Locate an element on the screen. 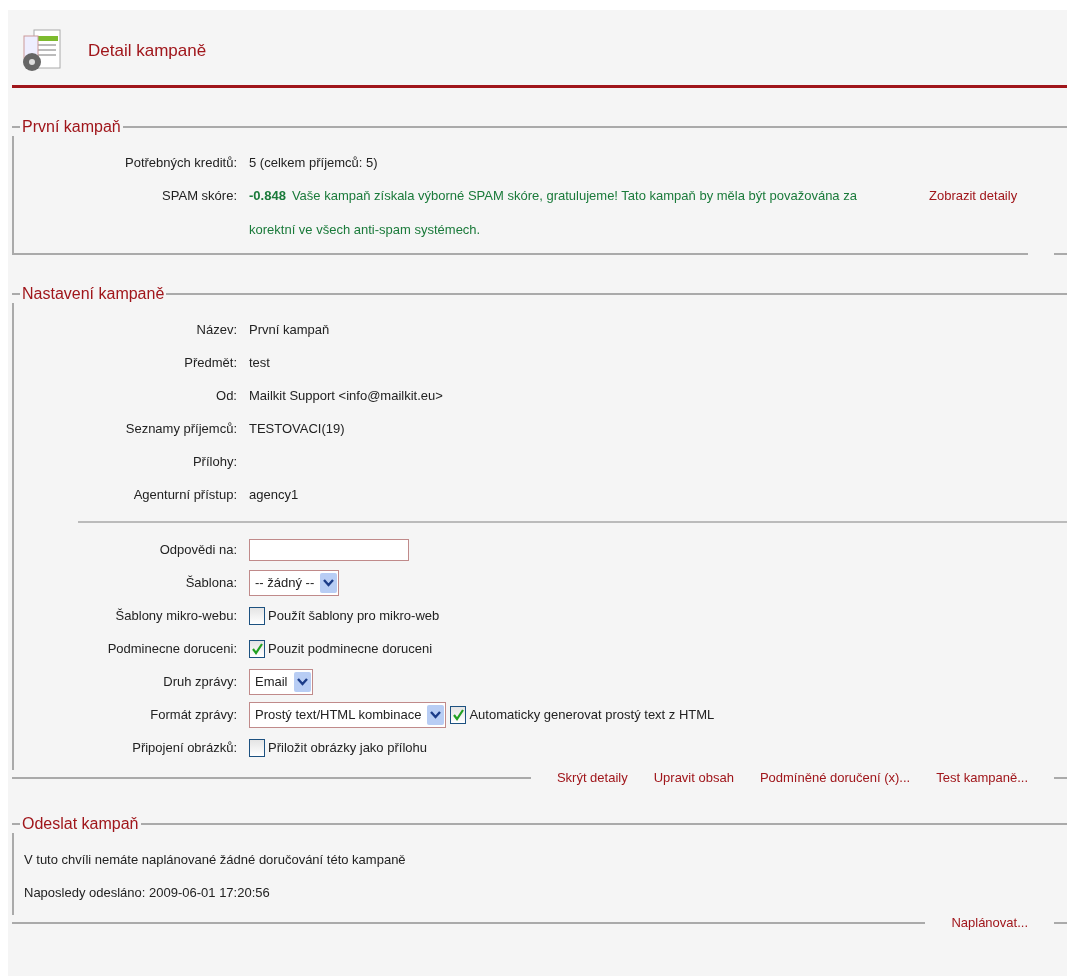  dropdown-select: Email is located at coordinates (281, 681).